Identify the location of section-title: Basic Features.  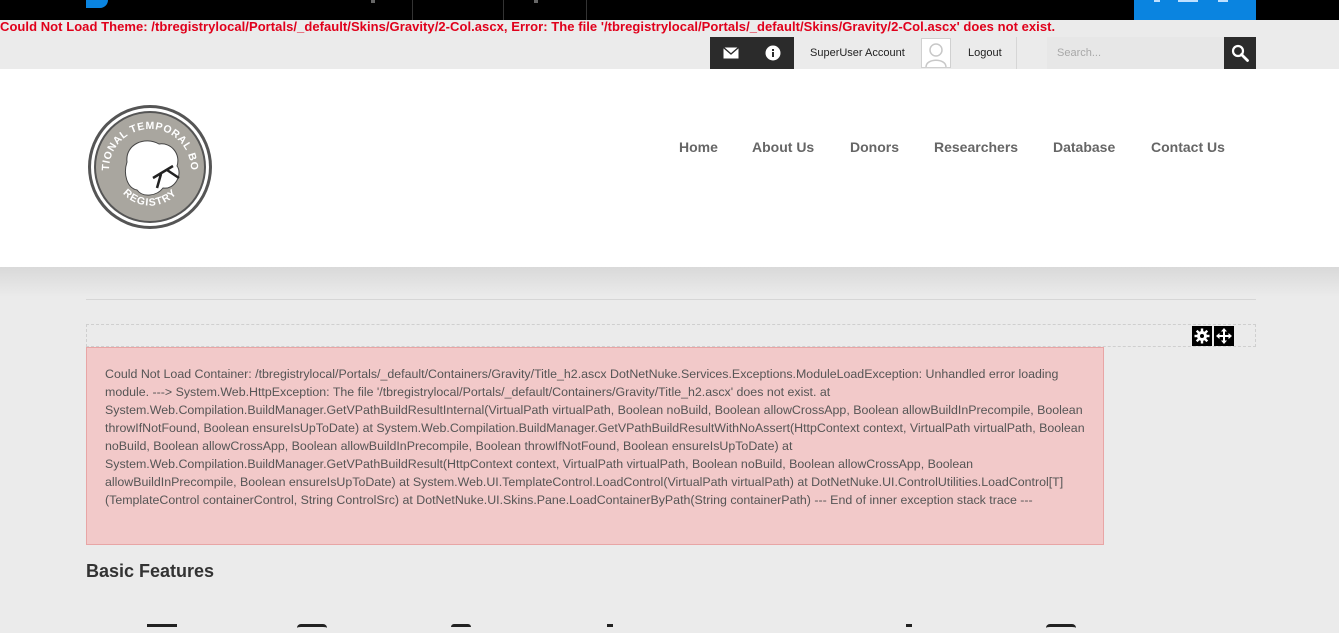
(150, 571).